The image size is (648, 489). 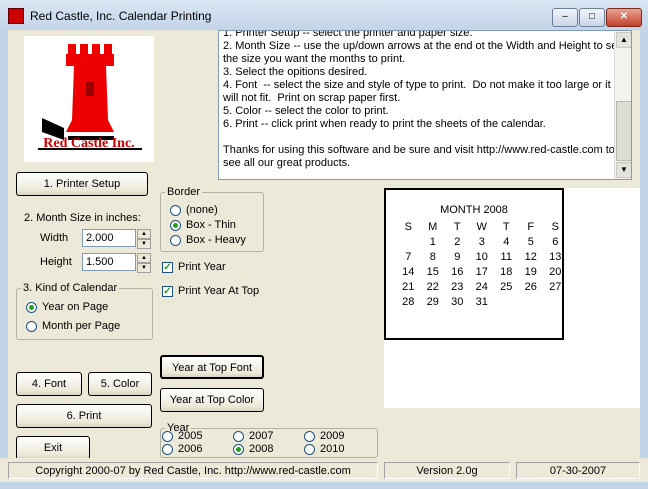 I want to click on window-frame-bottom, so click(x=324, y=485).